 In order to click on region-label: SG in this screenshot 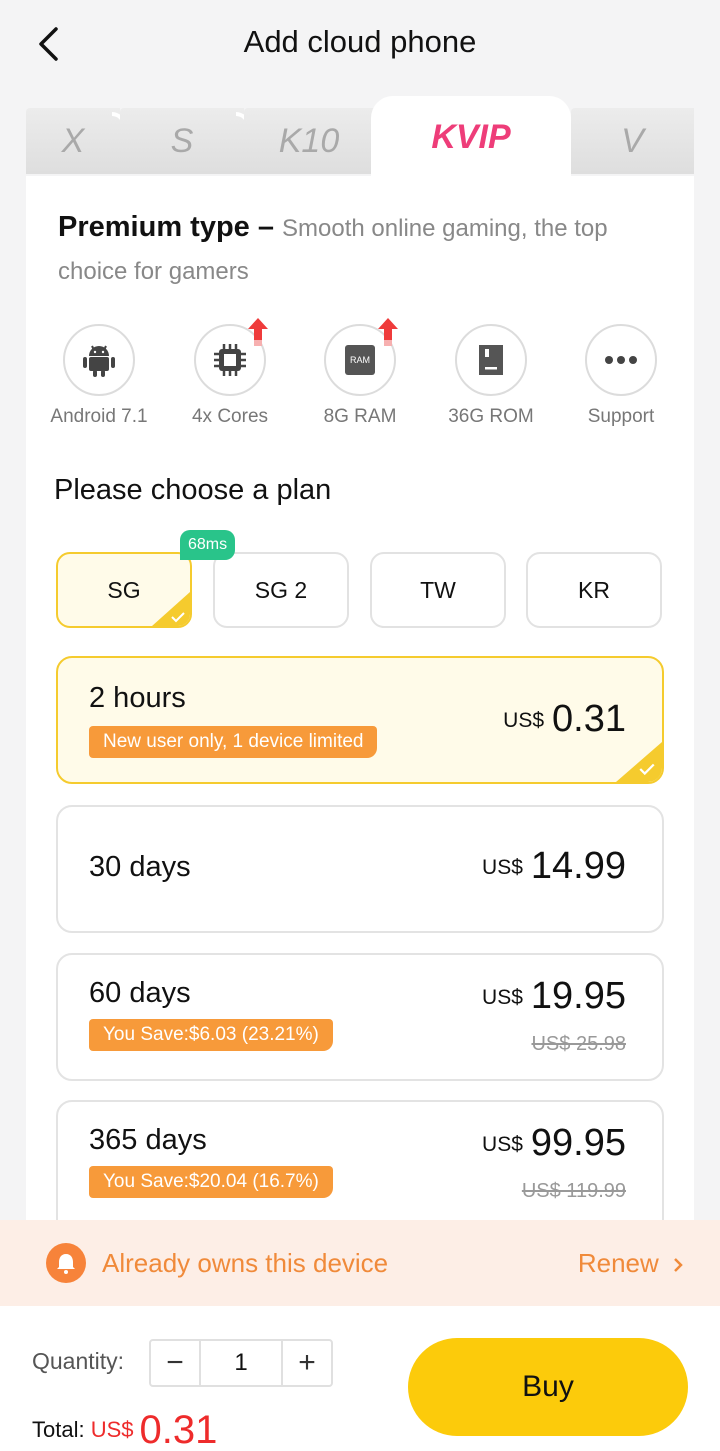, I will do `click(124, 589)`.